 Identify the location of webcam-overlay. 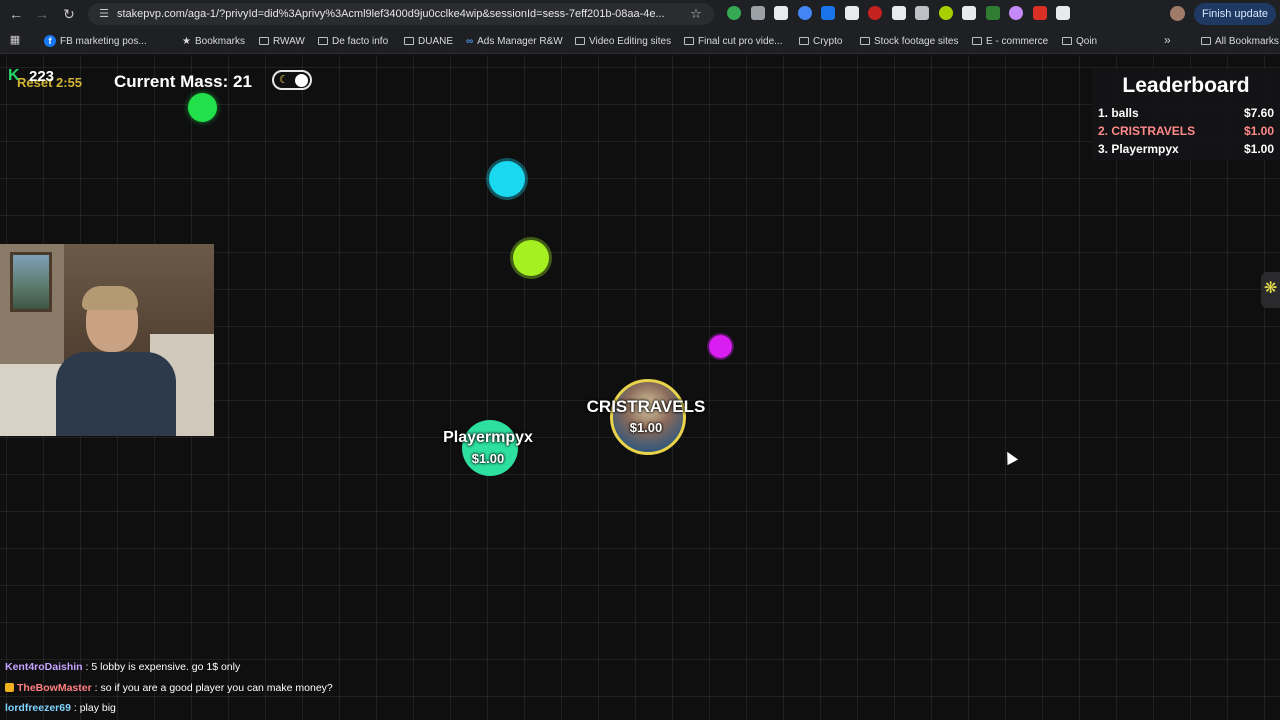
(107, 340).